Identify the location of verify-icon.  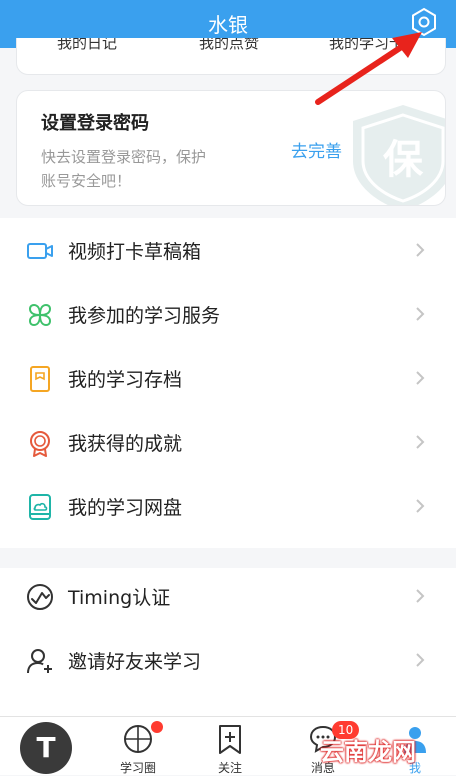
(40, 597).